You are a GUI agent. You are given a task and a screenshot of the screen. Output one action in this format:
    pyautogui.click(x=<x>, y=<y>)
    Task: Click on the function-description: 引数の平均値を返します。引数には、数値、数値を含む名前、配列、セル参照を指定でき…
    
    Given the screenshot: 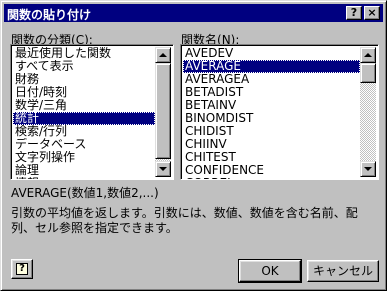 What is the action you would take?
    pyautogui.click(x=184, y=220)
    